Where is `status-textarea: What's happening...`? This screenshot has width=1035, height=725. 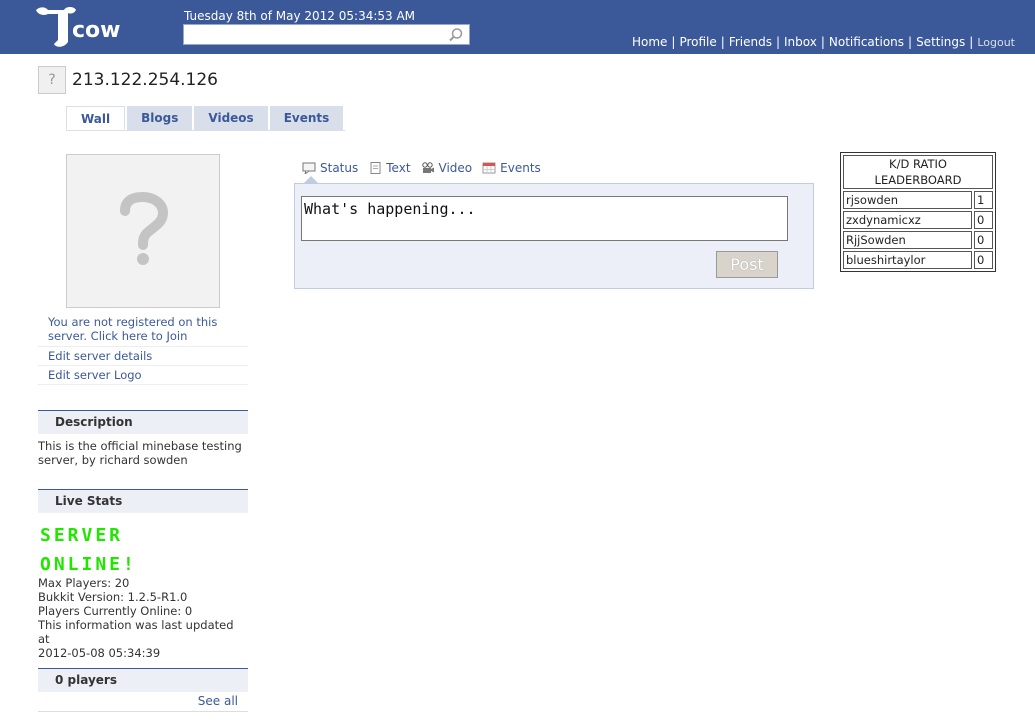 status-textarea: What's happening... is located at coordinates (544, 218).